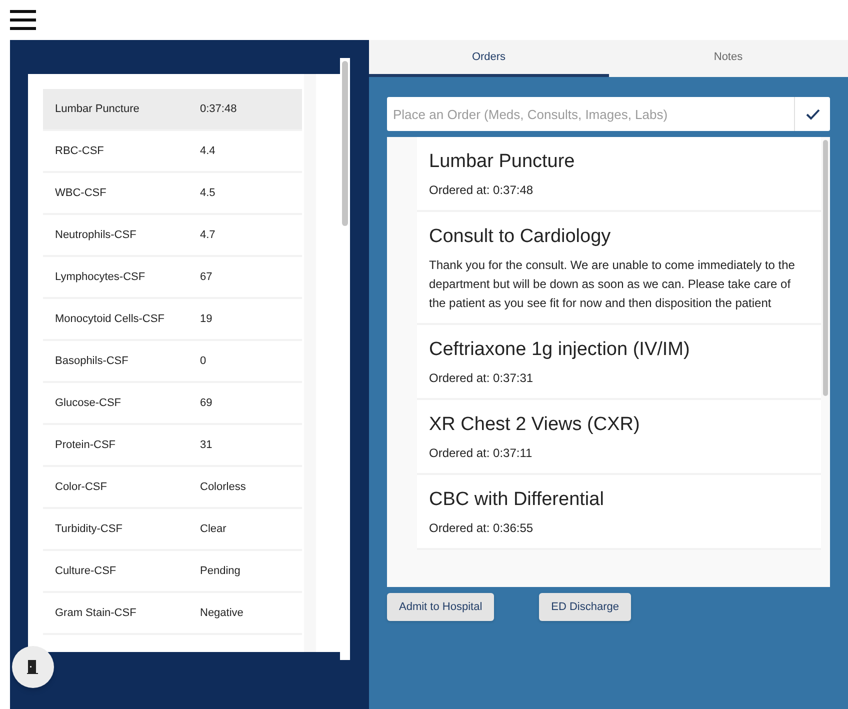 This screenshot has width=848, height=709. What do you see at coordinates (206, 403) in the screenshot?
I see `lab-value: 69` at bounding box center [206, 403].